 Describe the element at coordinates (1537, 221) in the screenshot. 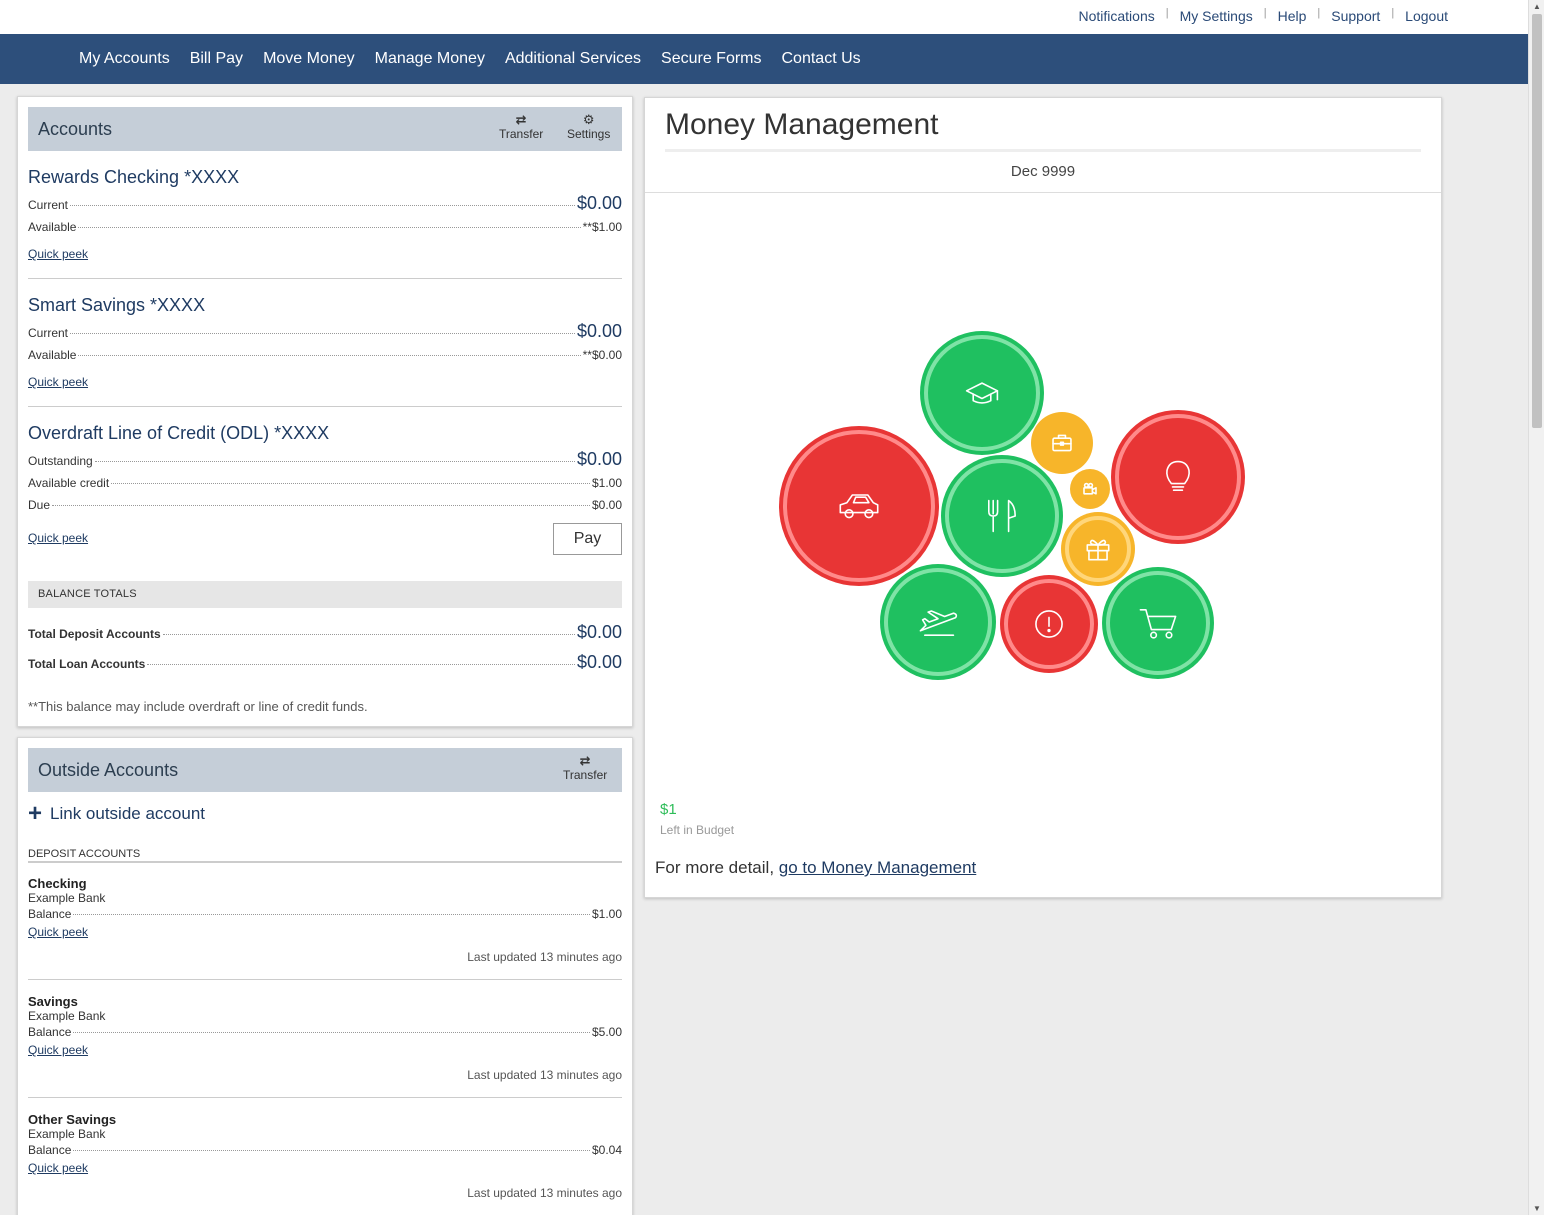

I see `scrollbar-thumb` at that location.